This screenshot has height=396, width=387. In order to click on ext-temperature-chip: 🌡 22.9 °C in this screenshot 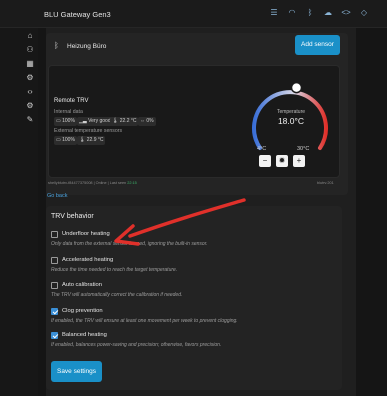, I will do `click(91, 140)`.